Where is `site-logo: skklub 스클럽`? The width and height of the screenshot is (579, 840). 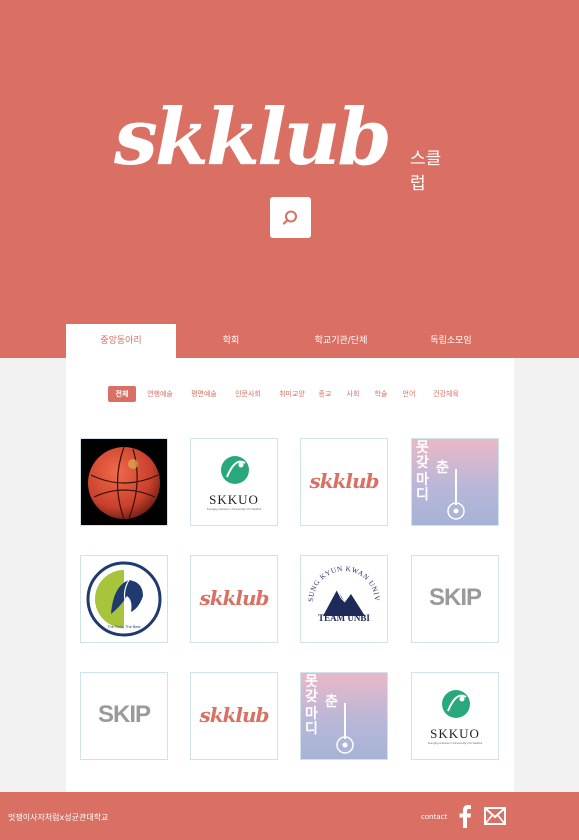
site-logo: skklub 스클럽 is located at coordinates (279, 143).